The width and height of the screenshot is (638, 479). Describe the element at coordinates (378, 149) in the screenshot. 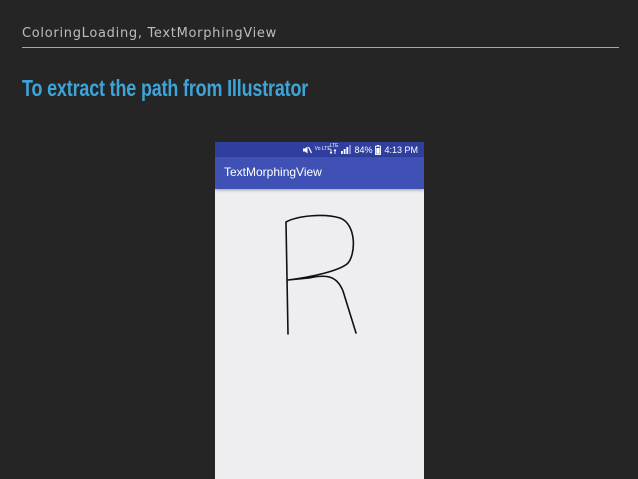

I see `battery-icon` at that location.